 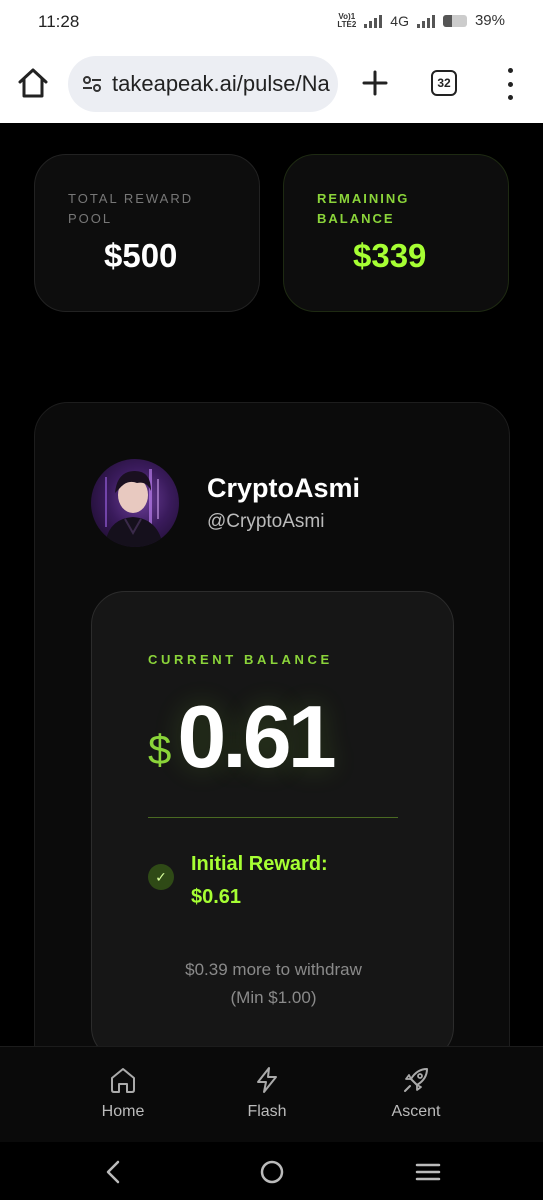 What do you see at coordinates (92, 84) in the screenshot?
I see `site-settings-icon` at bounding box center [92, 84].